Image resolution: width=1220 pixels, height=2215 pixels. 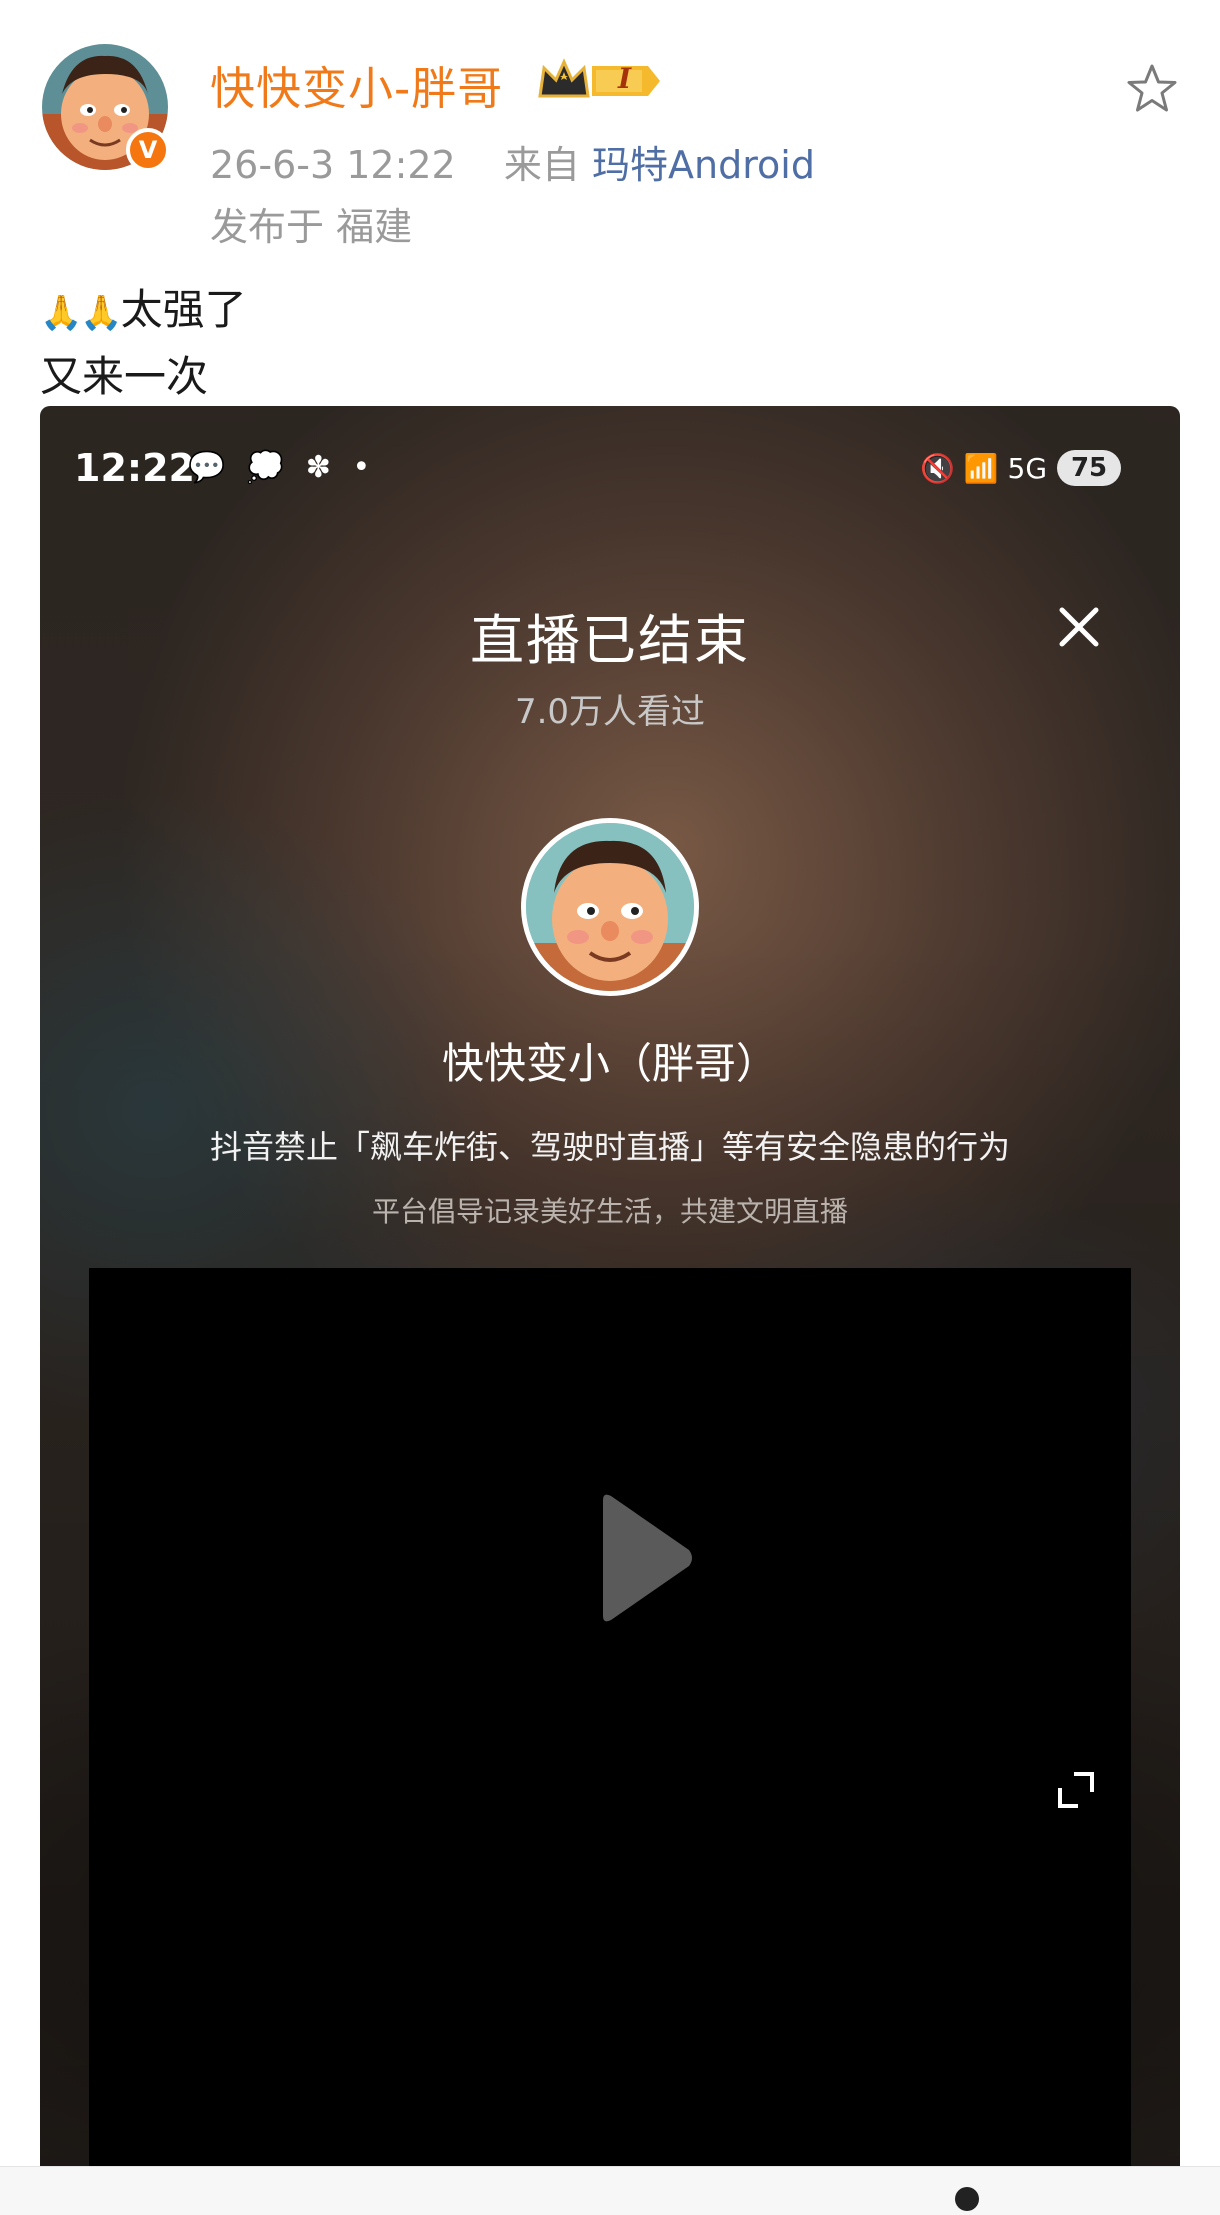 I want to click on post-line-1-text: 太强了, so click(x=183, y=309).